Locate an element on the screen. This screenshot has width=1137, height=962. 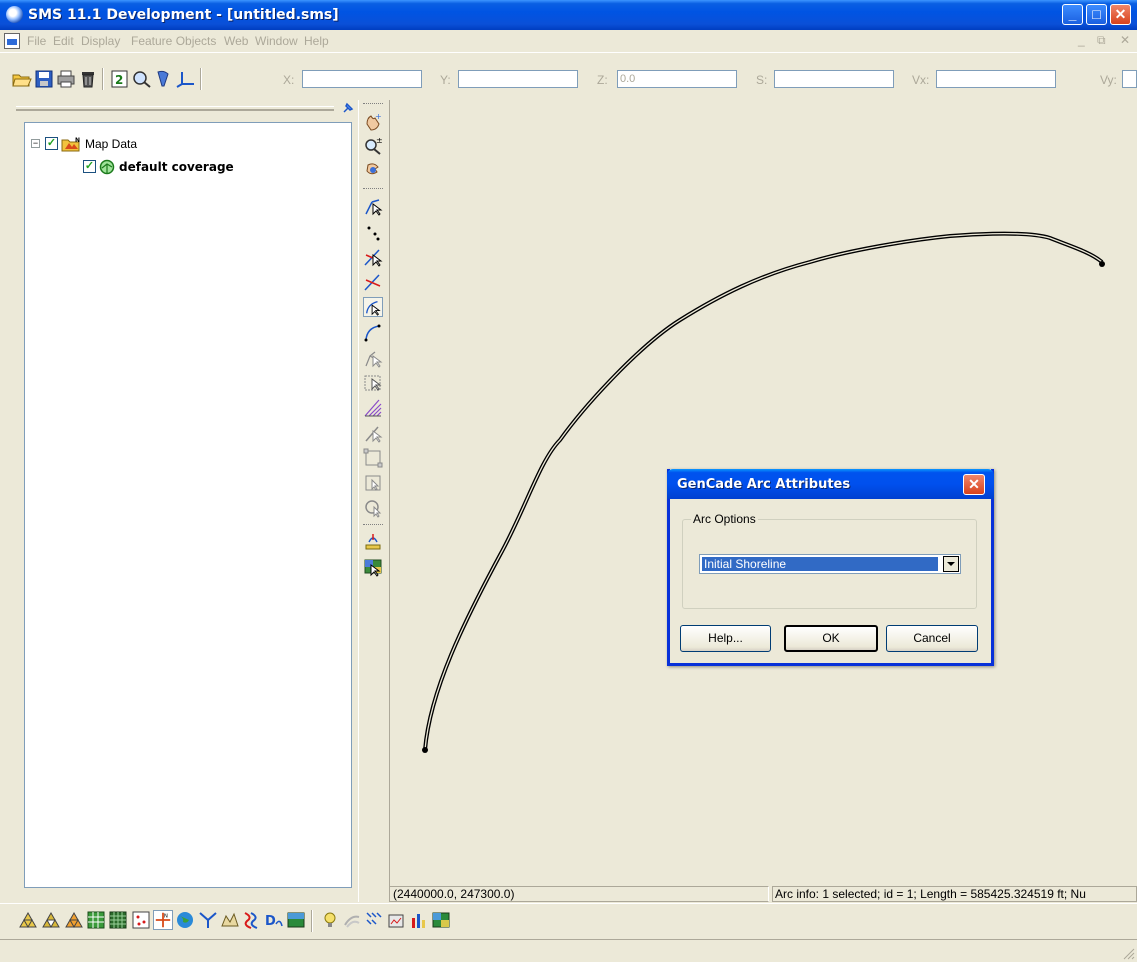
mdi-minimize-button: _ is located at coordinates (1081, 40).